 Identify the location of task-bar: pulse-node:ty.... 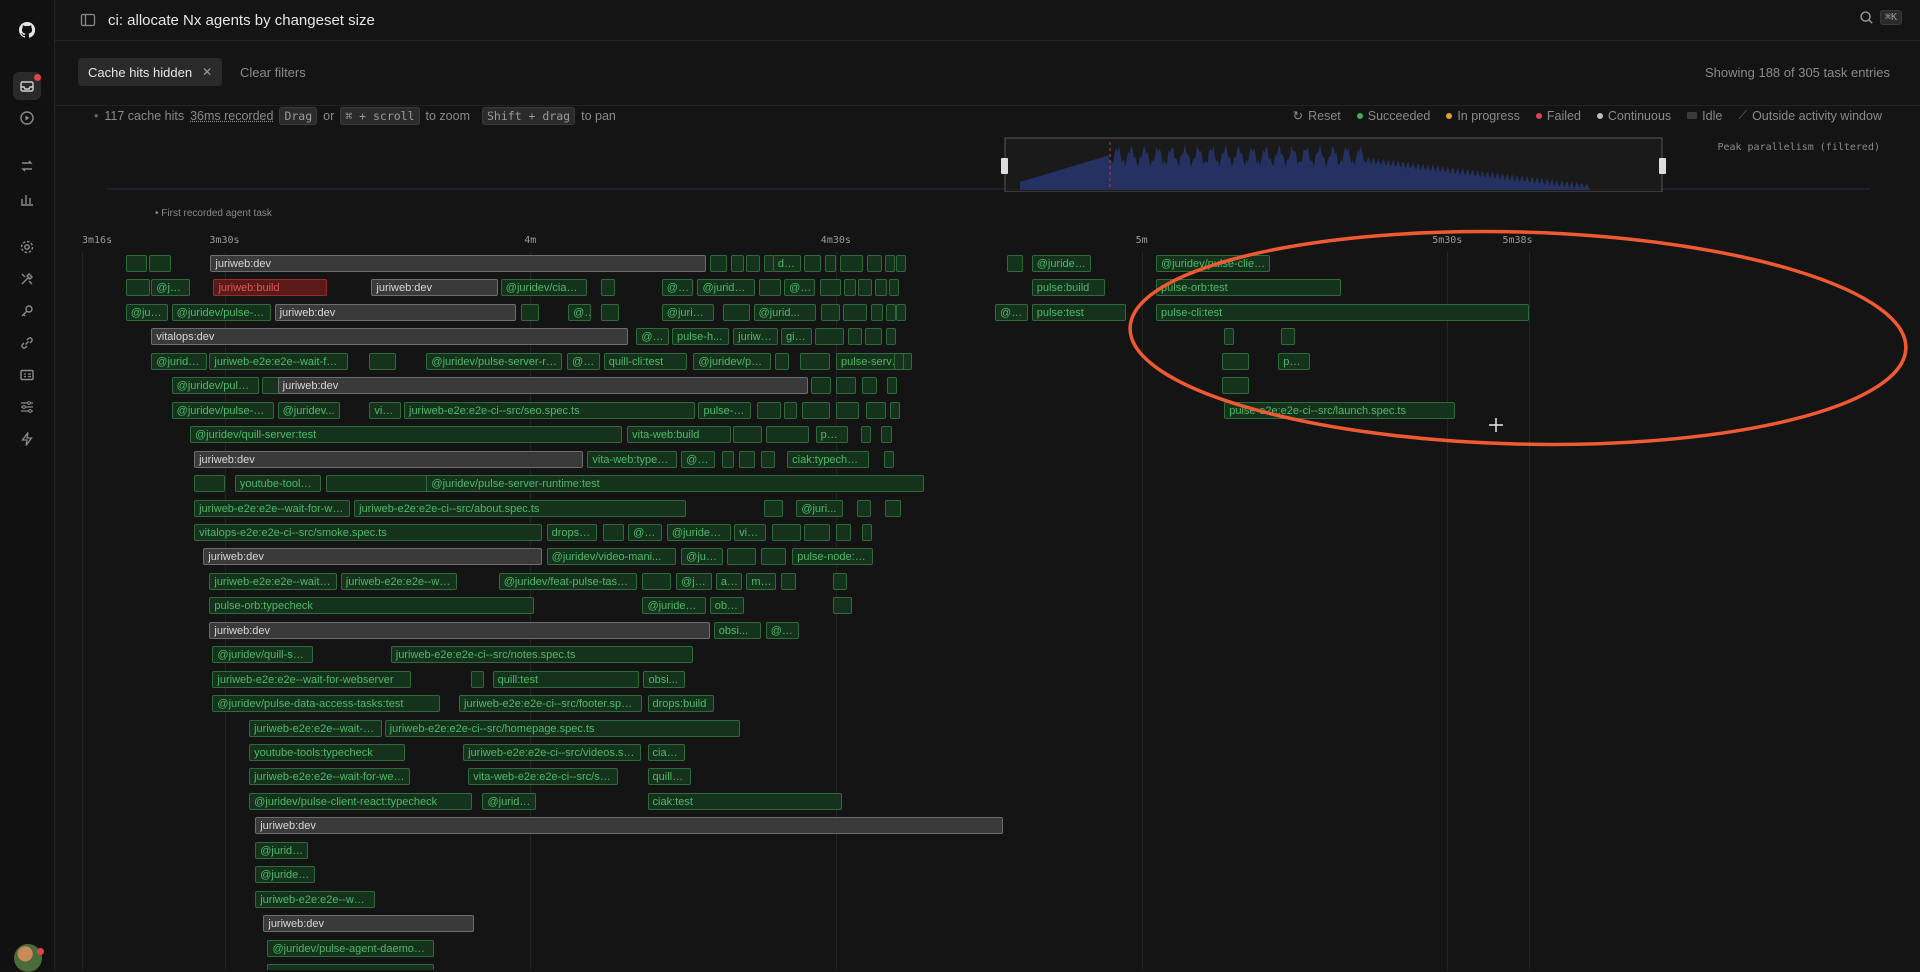
(832, 557).